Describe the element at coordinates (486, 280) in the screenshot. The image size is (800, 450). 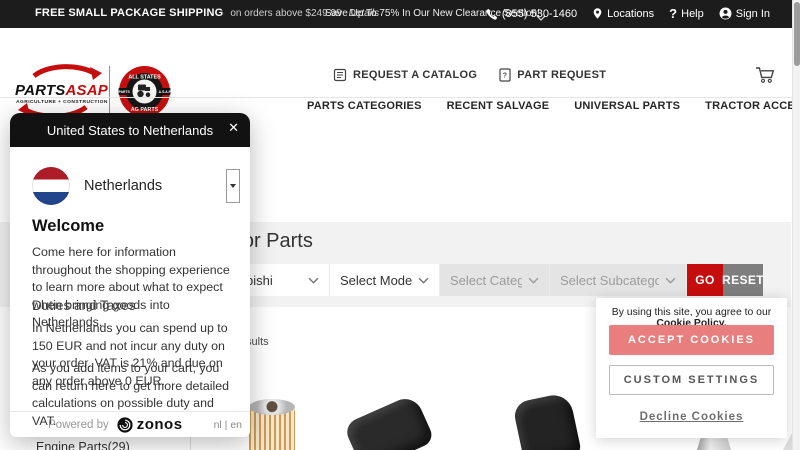
I see `category-select-value: Select Category` at that location.